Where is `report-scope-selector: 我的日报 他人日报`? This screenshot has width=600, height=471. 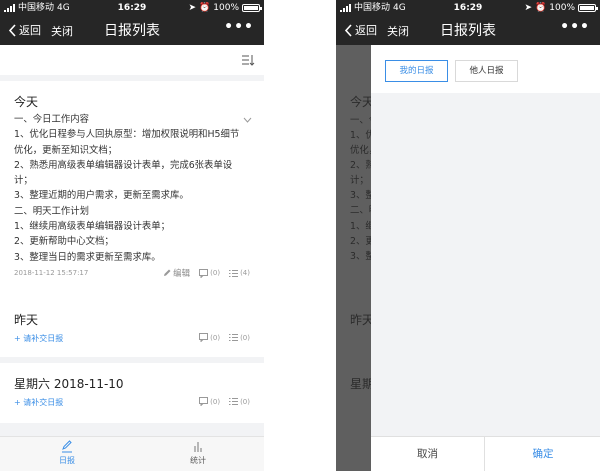 report-scope-selector: 我的日报 他人日报 is located at coordinates (485, 69).